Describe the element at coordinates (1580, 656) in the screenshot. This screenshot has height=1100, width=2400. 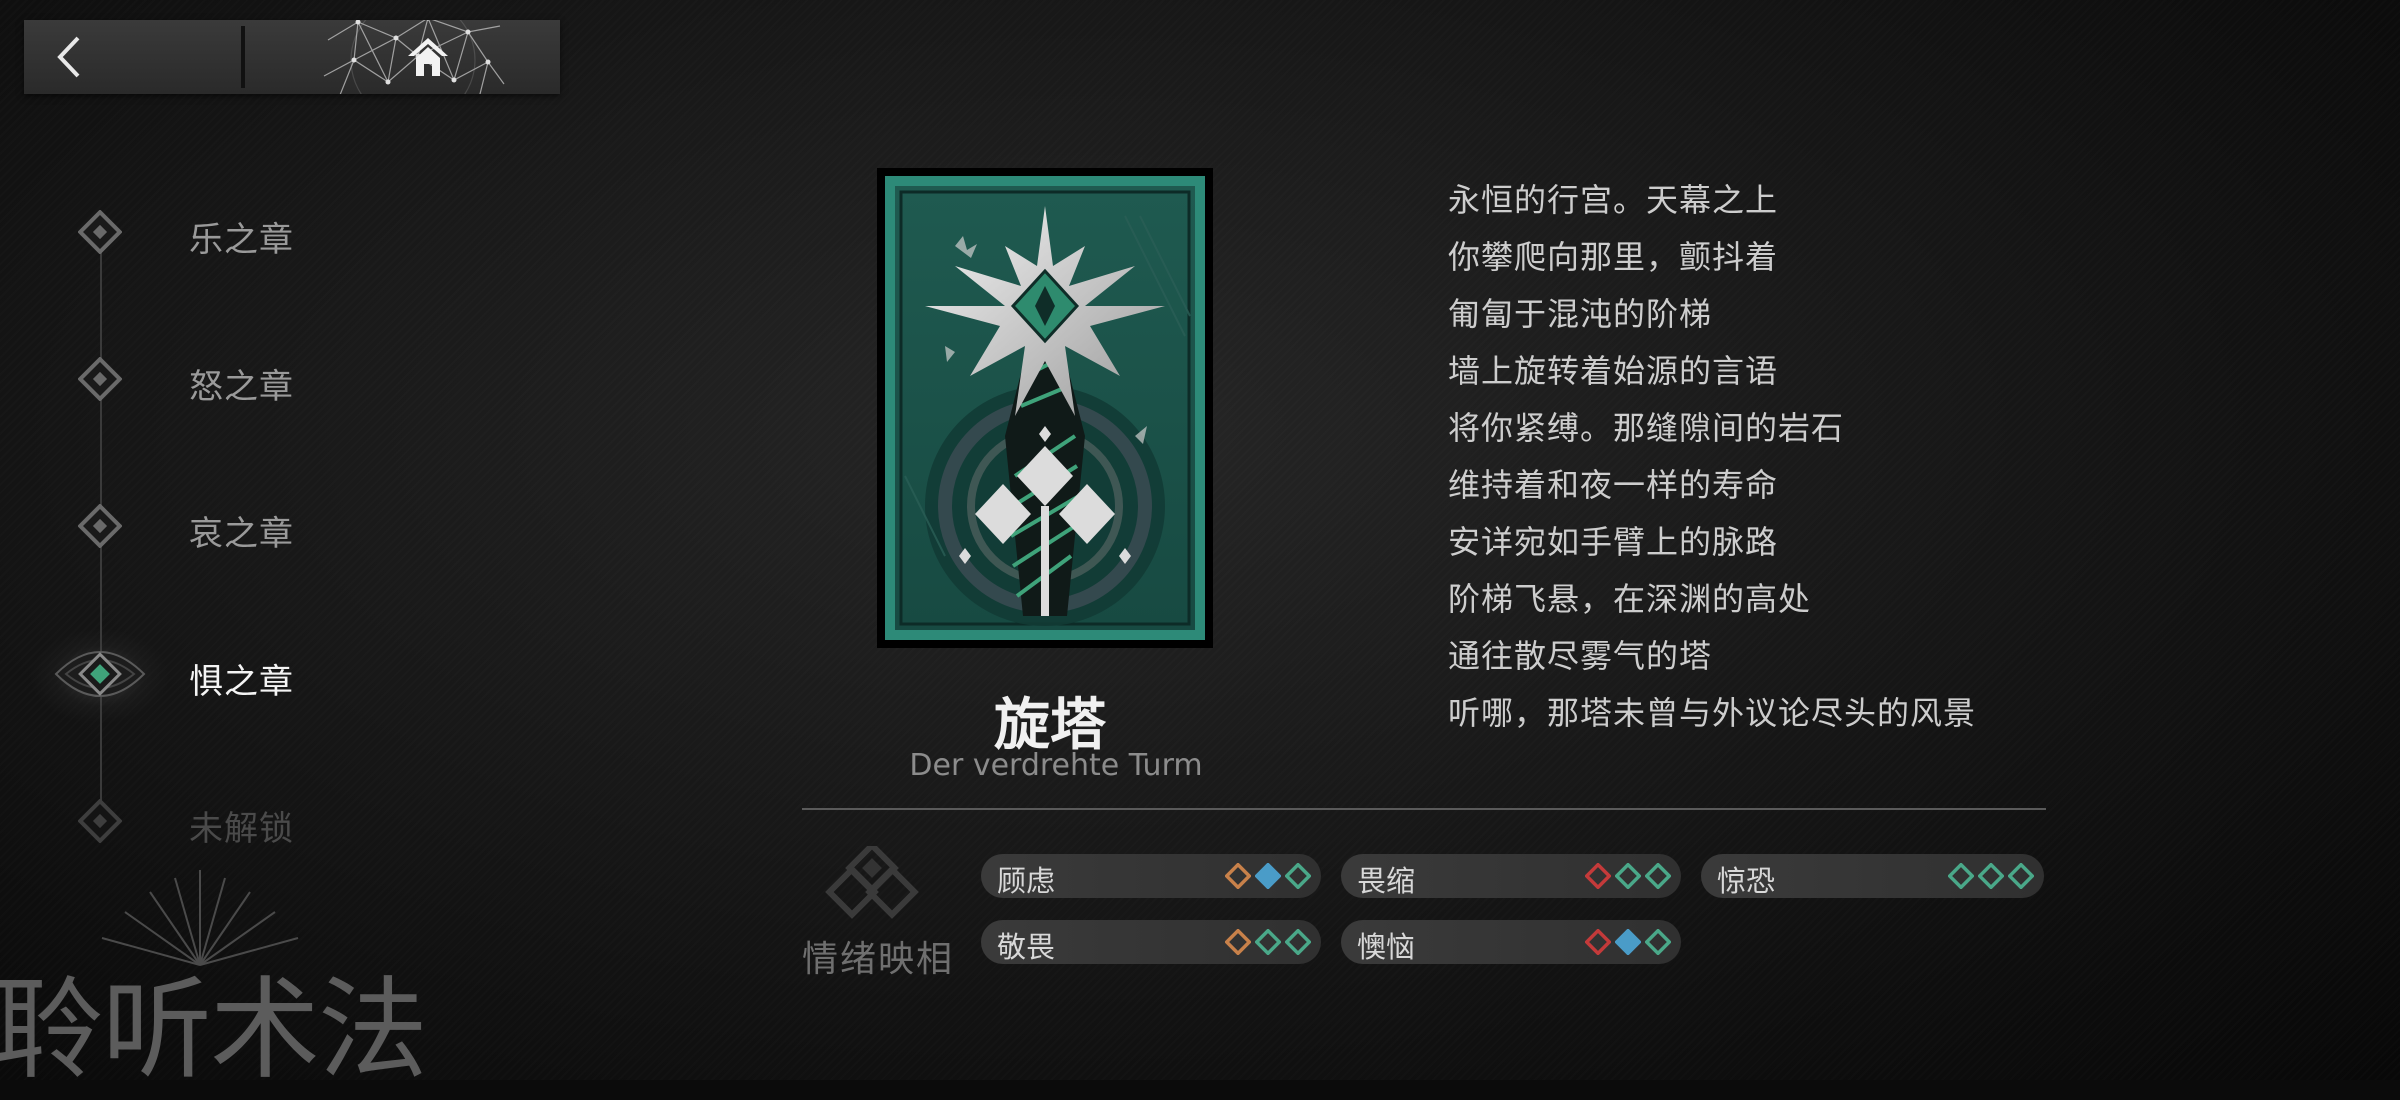
I see `poem-line: 通往散尽雾气的塔` at that location.